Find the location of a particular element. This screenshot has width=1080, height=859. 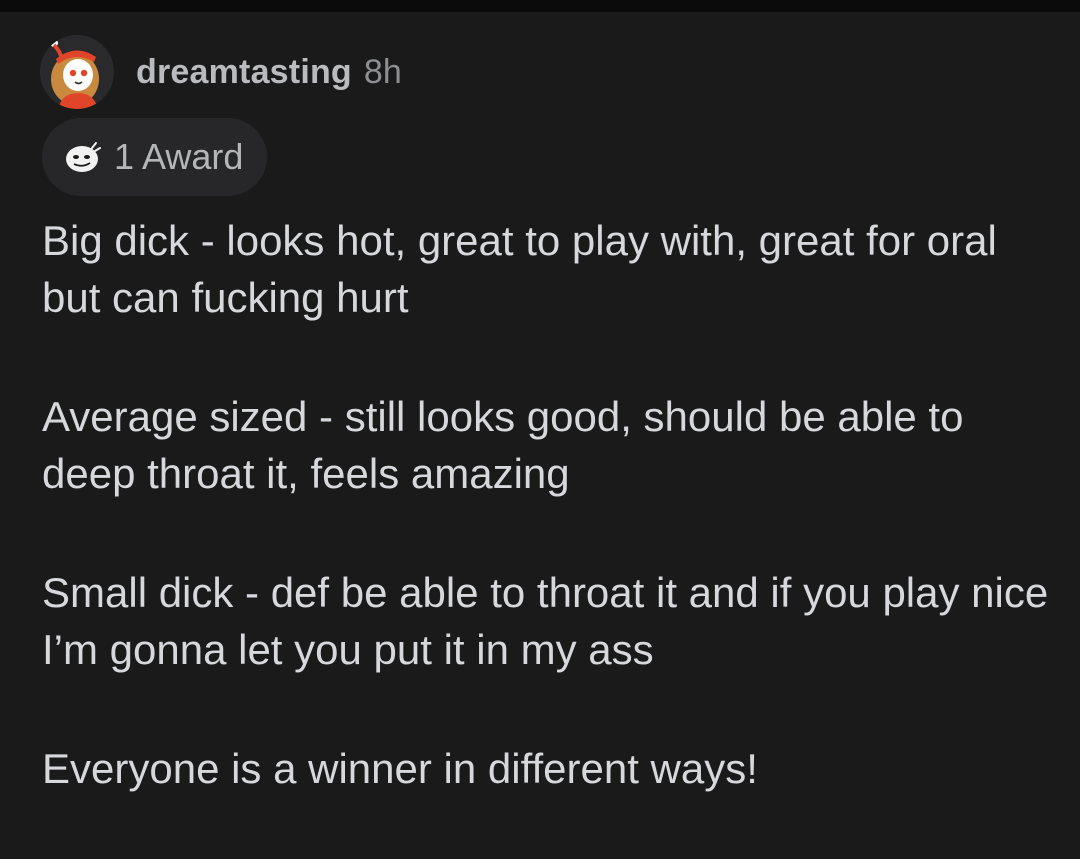

award-count-label: 1 Award is located at coordinates (179, 156).